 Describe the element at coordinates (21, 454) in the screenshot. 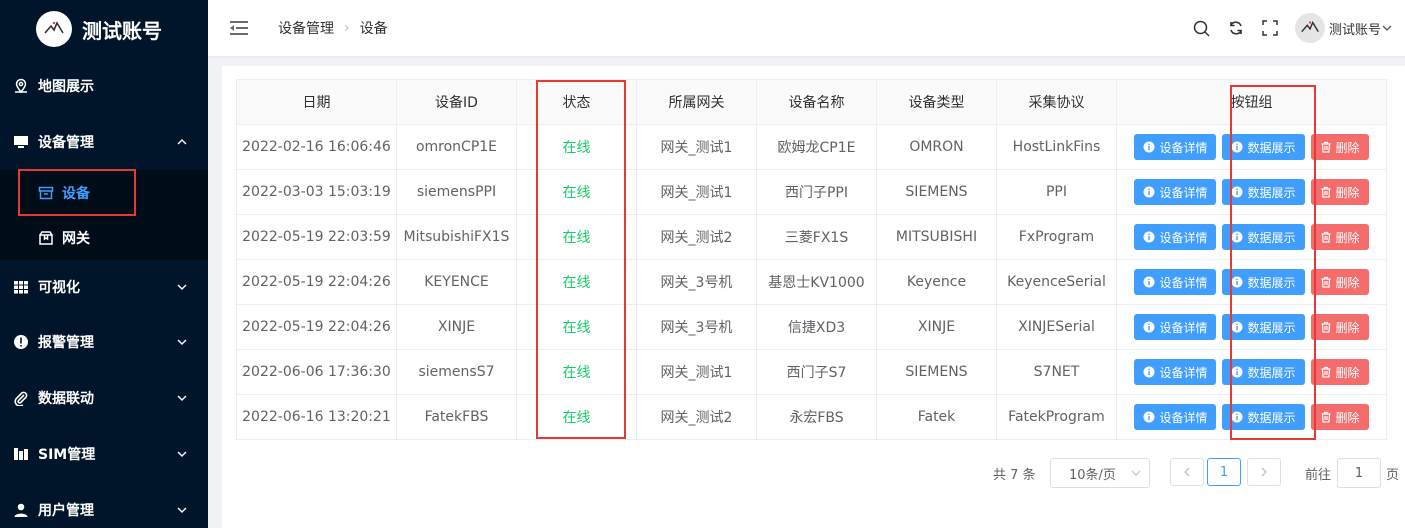

I see `sim-icon` at that location.